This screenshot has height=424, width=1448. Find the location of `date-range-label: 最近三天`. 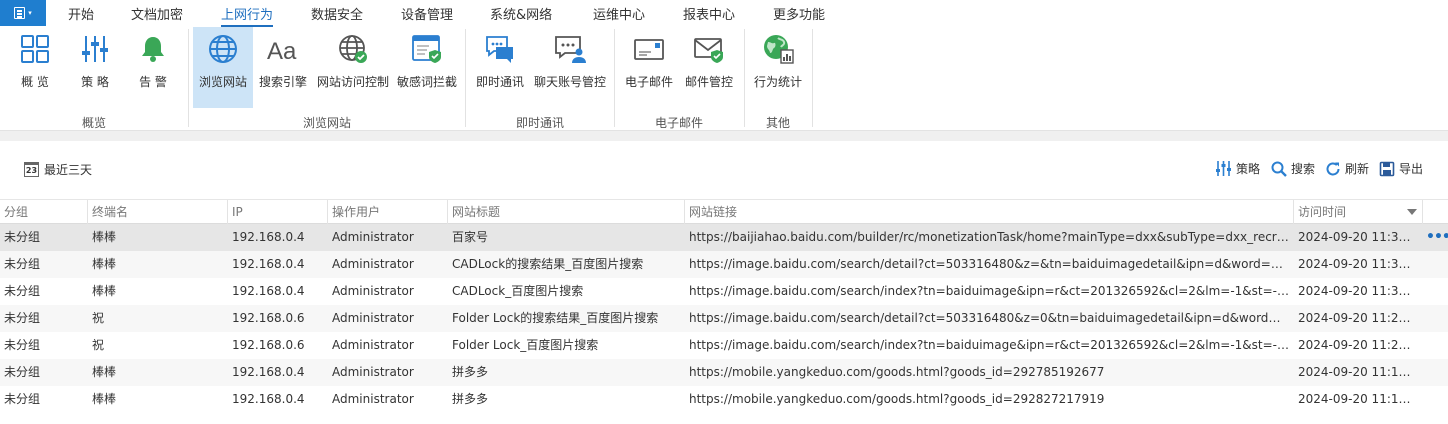

date-range-label: 最近三天 is located at coordinates (68, 170).